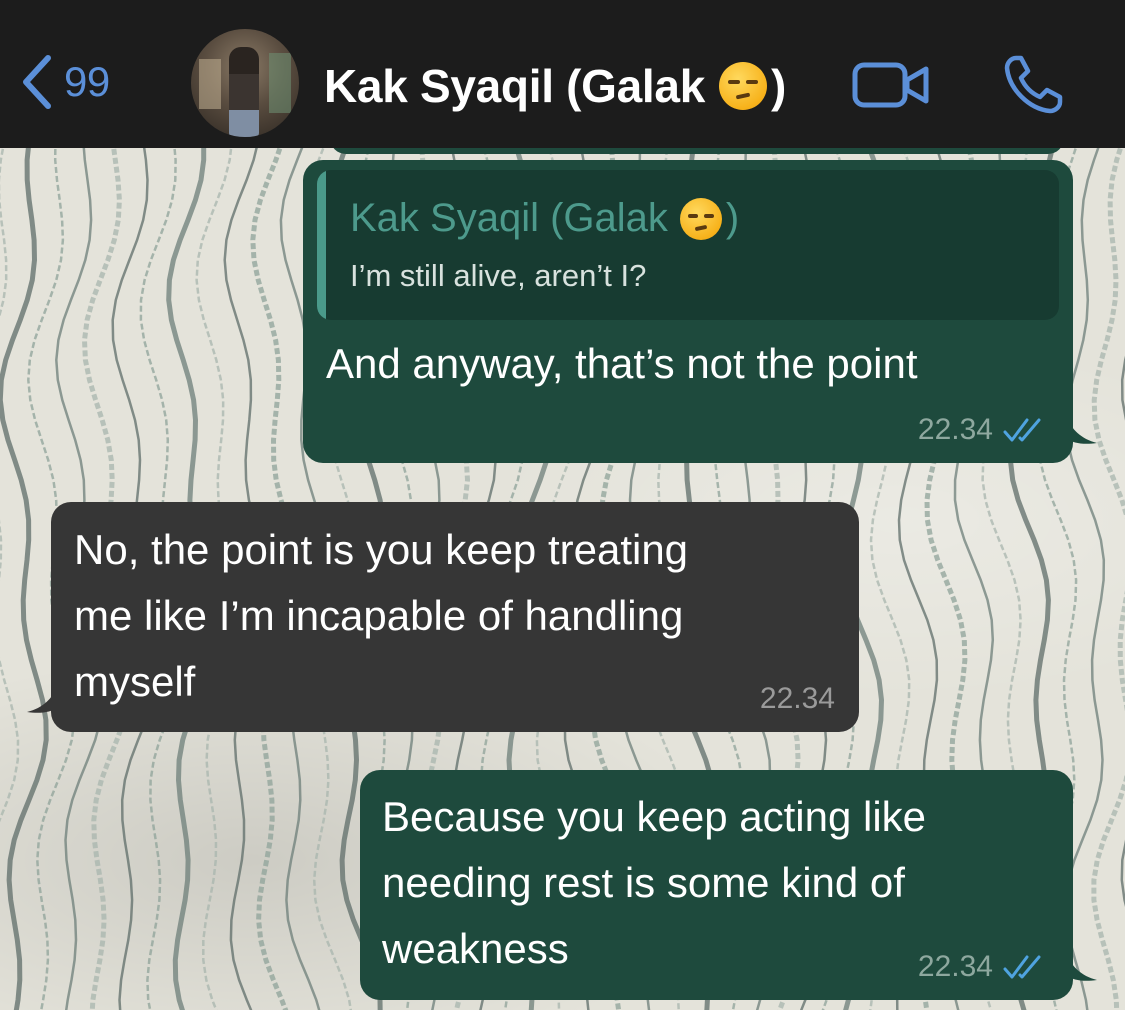 This screenshot has width=1125, height=1010. What do you see at coordinates (1108, 574) in the screenshot?
I see `fabric-stripe` at bounding box center [1108, 574].